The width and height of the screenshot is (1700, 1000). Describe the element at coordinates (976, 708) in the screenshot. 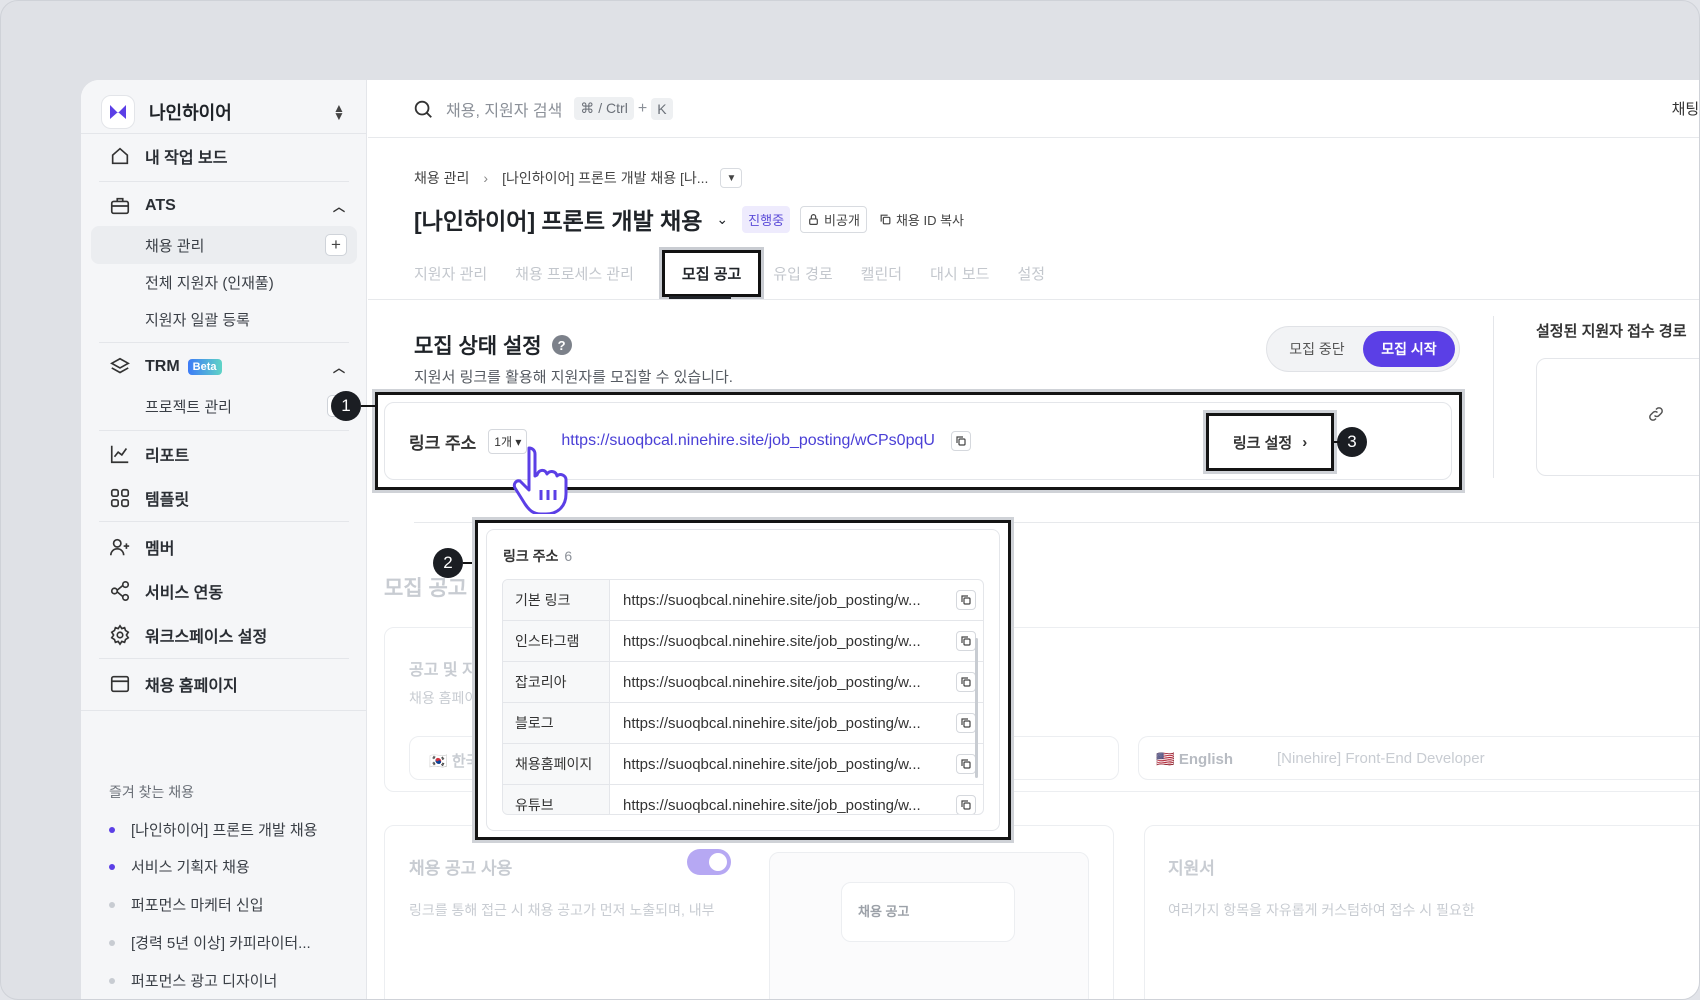

I see `scrollbar` at that location.